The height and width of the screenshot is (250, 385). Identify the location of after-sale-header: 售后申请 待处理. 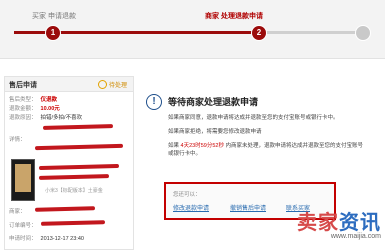
(69, 84).